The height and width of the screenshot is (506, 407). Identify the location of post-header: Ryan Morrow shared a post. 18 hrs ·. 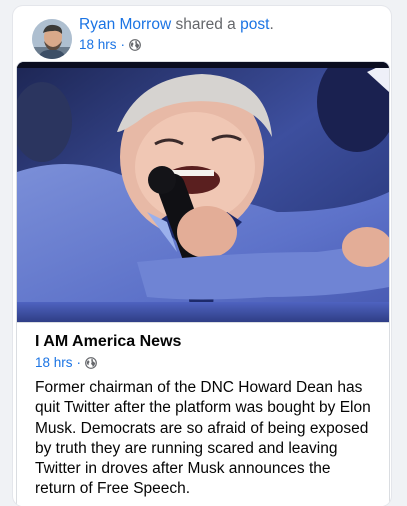
(202, 33).